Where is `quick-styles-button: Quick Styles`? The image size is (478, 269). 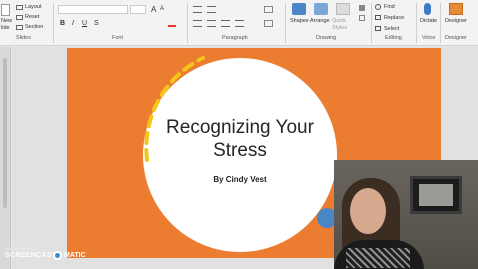
quick-styles-button: Quick Styles is located at coordinates (342, 25).